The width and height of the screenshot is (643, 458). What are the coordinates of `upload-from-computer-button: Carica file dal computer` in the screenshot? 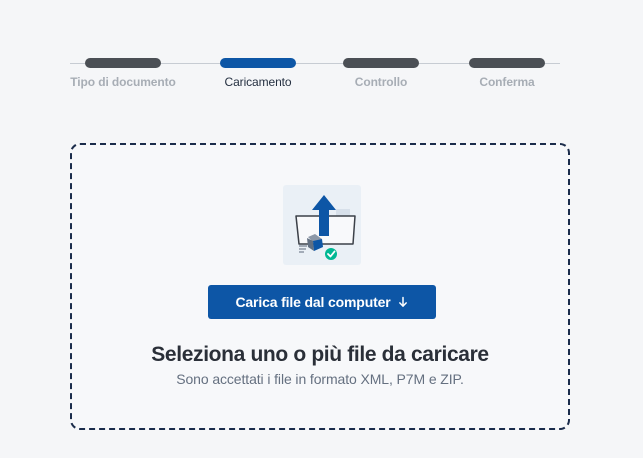 It's located at (322, 302).